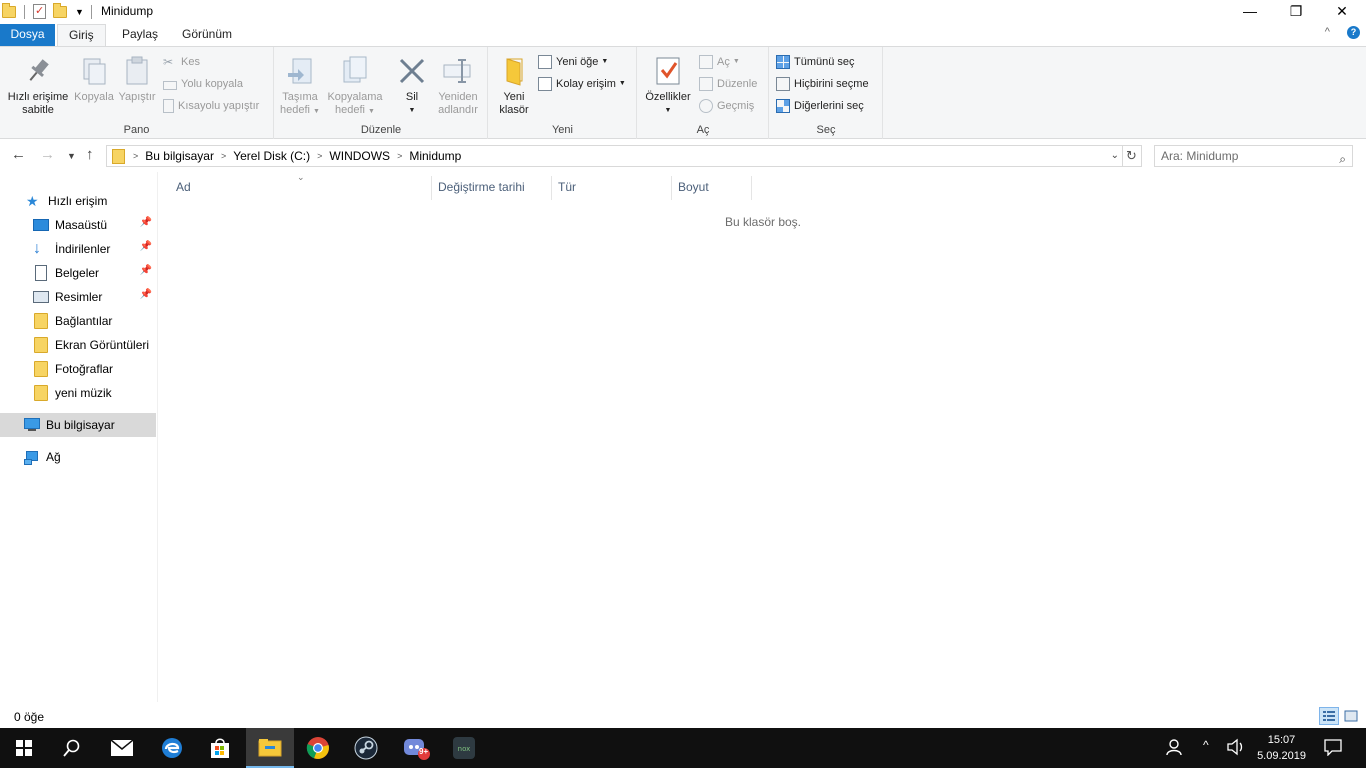 This screenshot has height=768, width=1366. Describe the element at coordinates (78, 425) in the screenshot. I see `nav-this-pc: Bu bilgisayar` at that location.